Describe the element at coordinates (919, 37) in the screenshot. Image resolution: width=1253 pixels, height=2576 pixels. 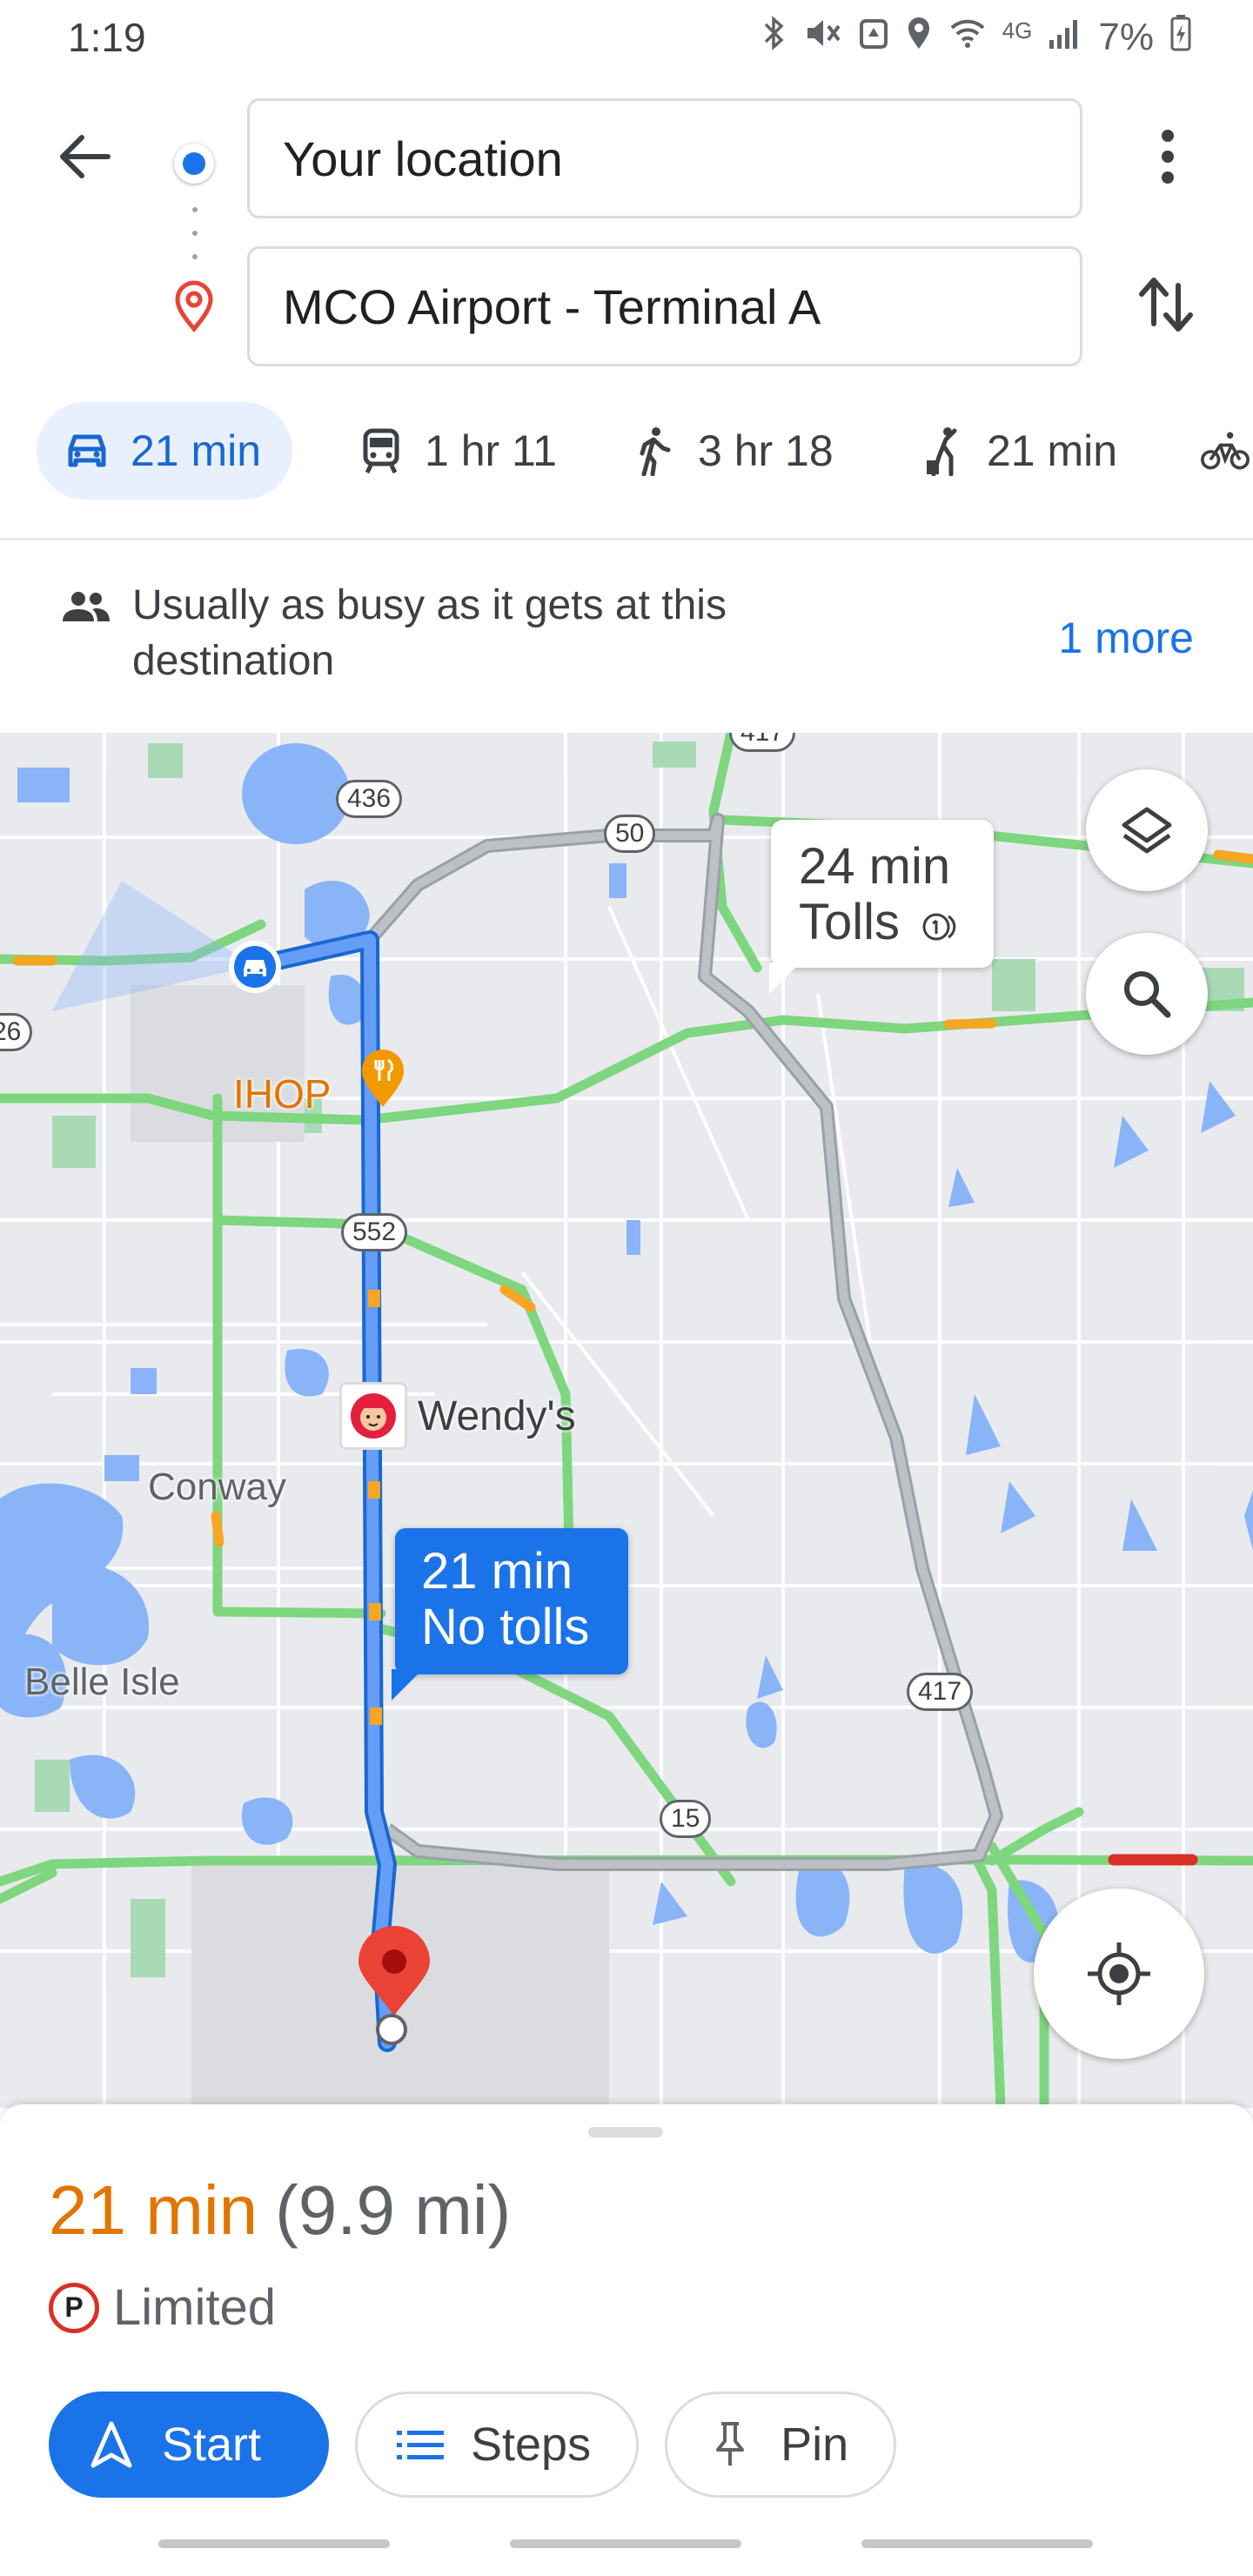
I see `location-status-icon` at that location.